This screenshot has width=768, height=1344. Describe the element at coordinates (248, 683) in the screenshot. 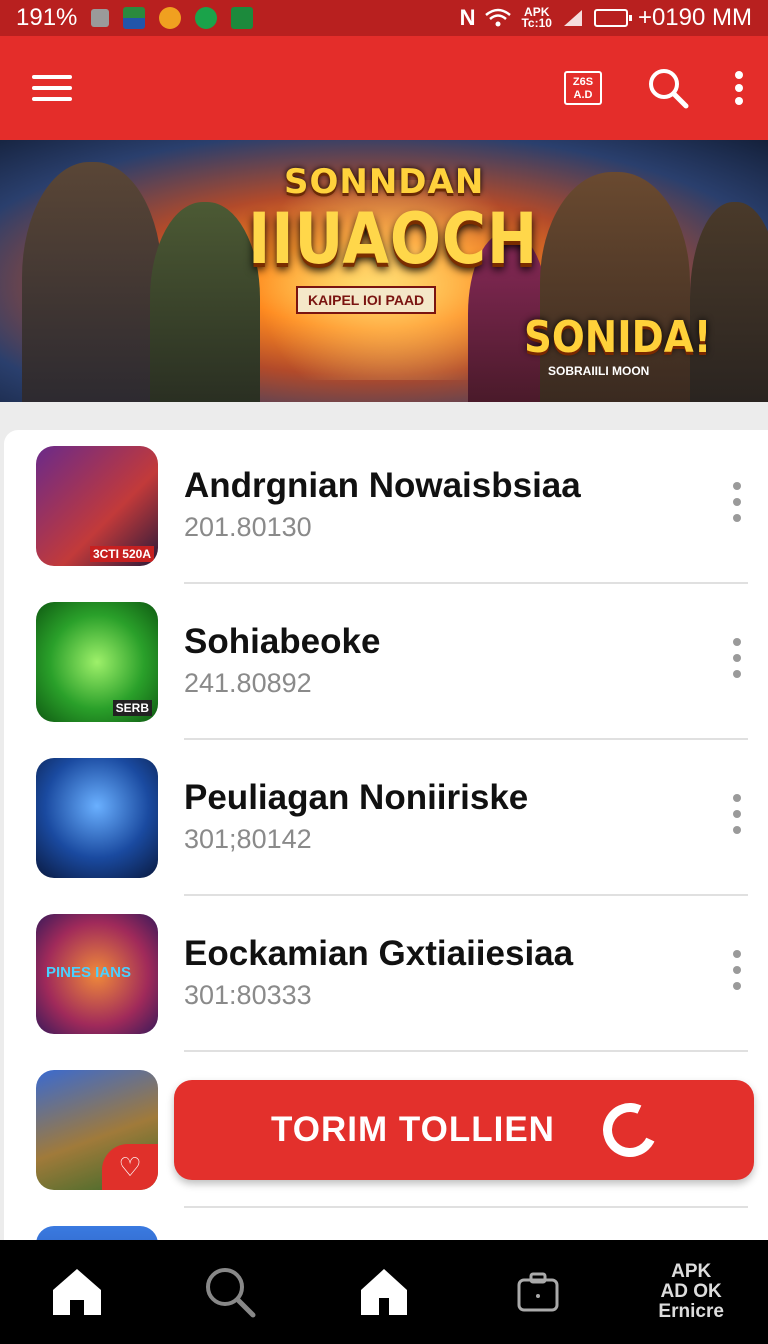

I see `app-meta: 241.80892` at that location.